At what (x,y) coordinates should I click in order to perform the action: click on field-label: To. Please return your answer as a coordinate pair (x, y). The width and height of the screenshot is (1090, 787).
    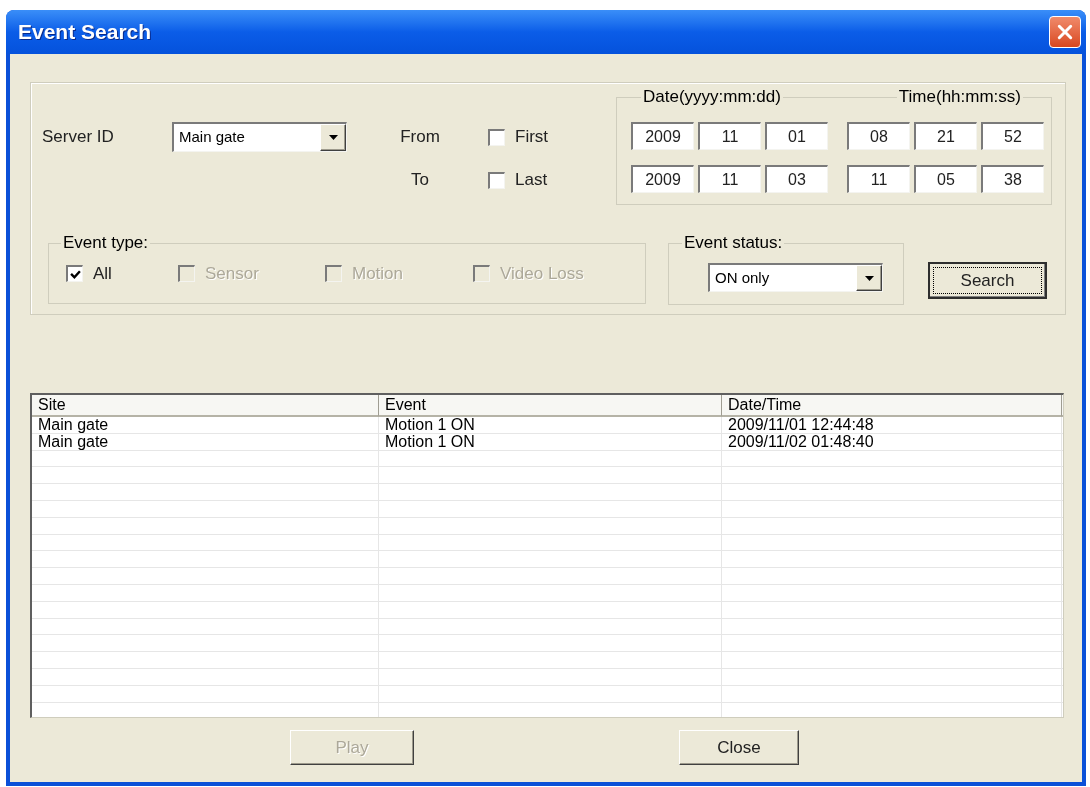
    Looking at the image, I should click on (420, 180).